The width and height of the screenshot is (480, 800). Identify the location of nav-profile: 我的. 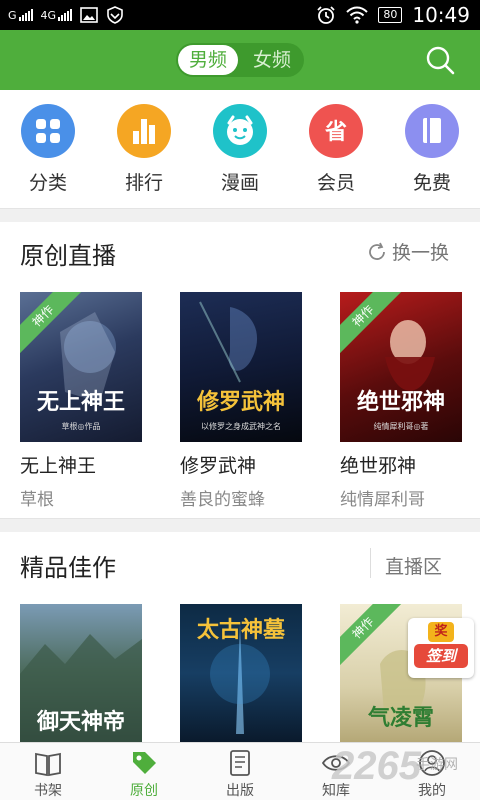
(432, 771).